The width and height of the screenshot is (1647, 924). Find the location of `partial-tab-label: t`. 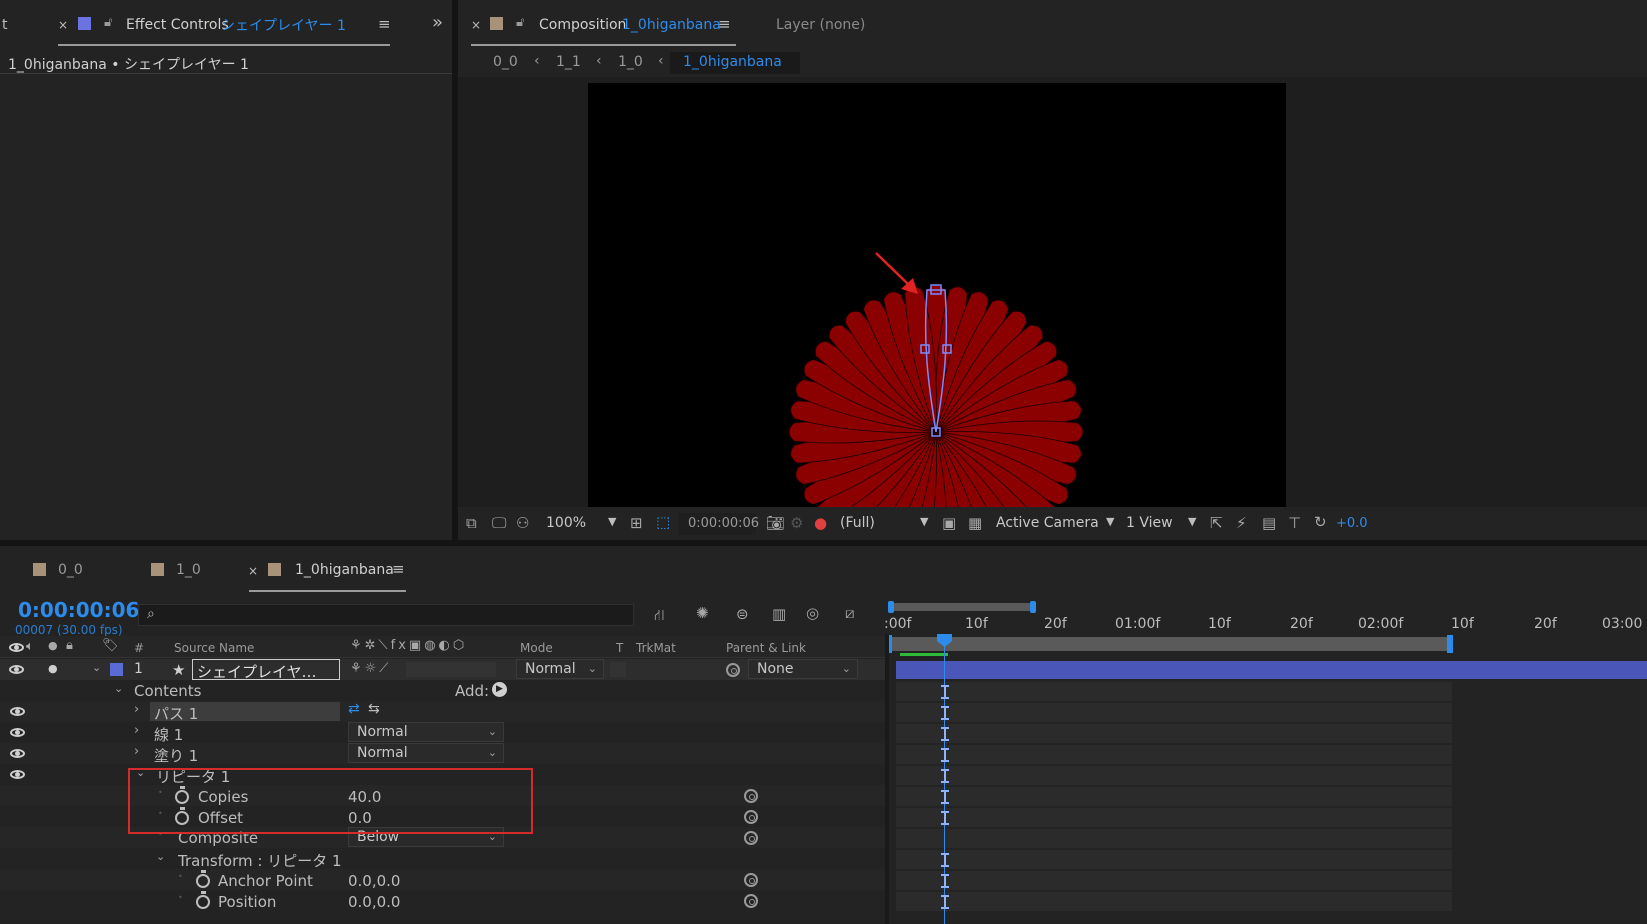

partial-tab-label: t is located at coordinates (5, 25).